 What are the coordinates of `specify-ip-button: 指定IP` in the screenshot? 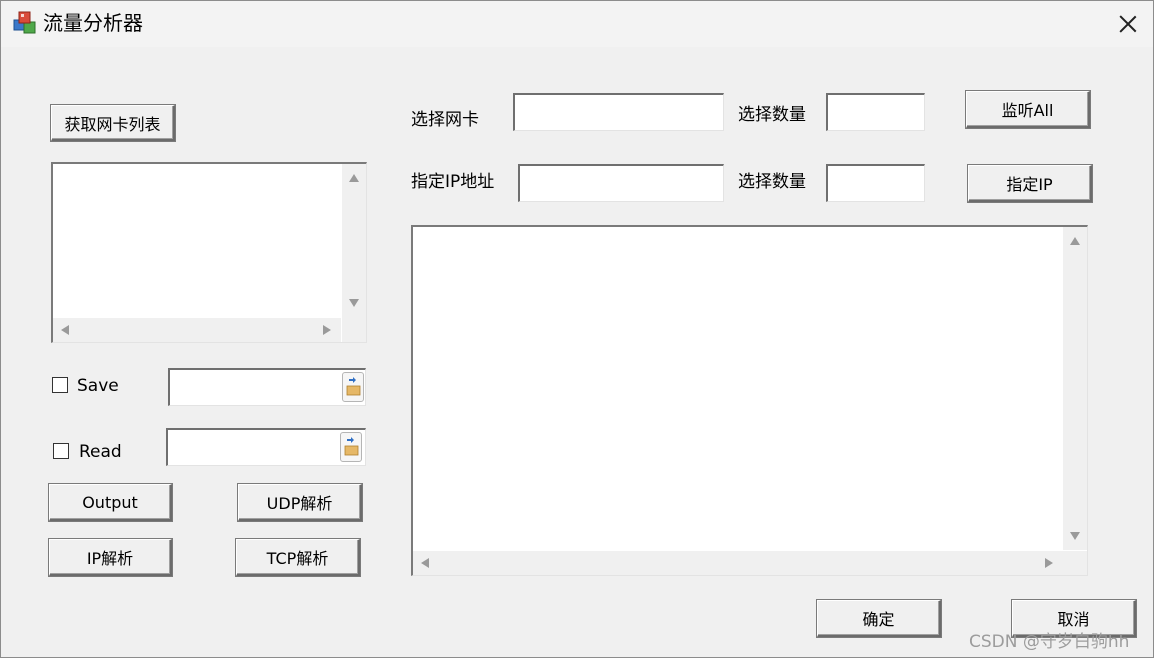 It's located at (1030, 183).